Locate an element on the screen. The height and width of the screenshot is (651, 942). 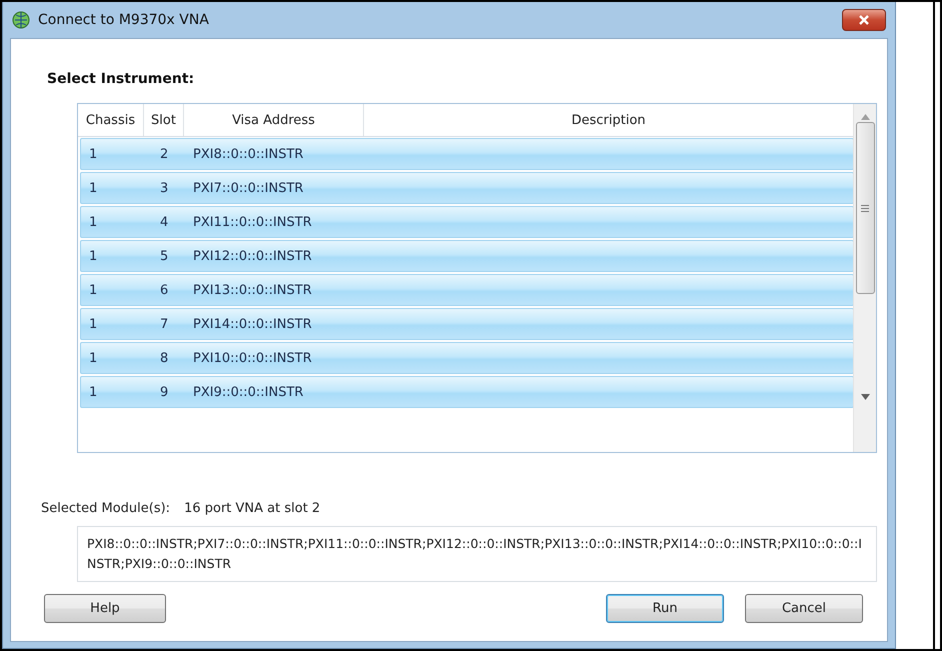
table-cell-text: PXI7::0::0::INSTR is located at coordinates (248, 188).